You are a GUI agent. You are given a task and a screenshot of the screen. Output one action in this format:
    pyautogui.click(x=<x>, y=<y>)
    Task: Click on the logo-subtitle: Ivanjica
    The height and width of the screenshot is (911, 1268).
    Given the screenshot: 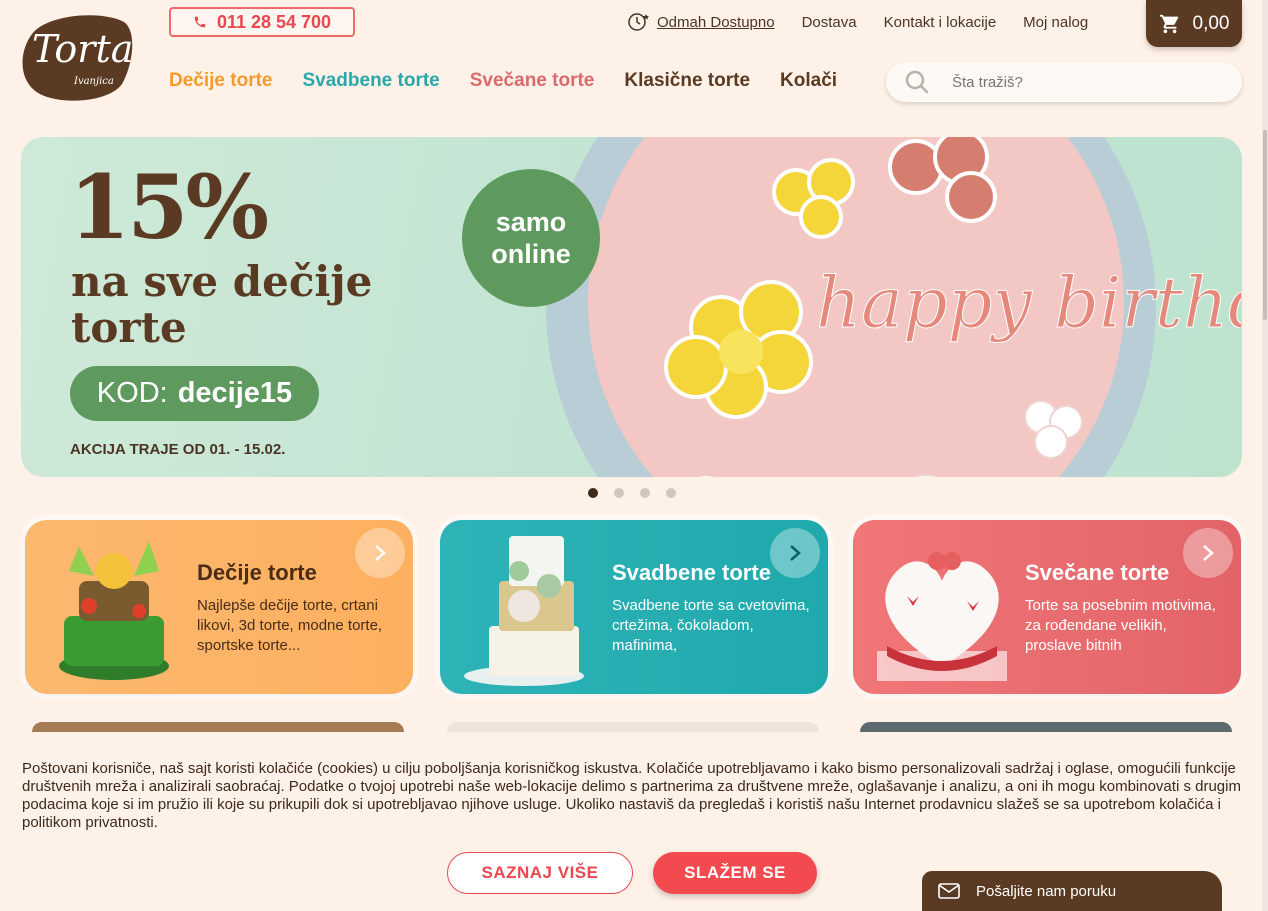 What is the action you would take?
    pyautogui.click(x=93, y=81)
    